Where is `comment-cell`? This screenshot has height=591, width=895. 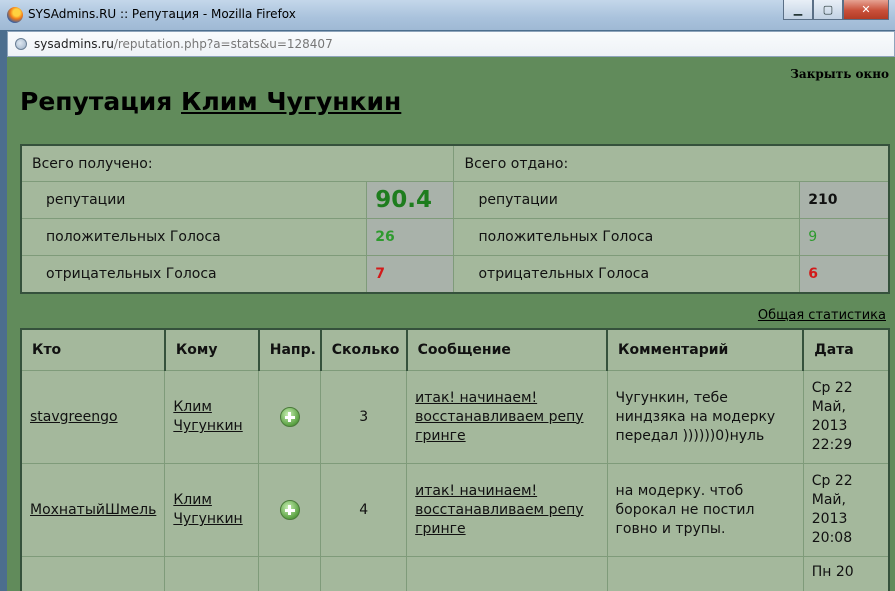
comment-cell is located at coordinates (705, 573).